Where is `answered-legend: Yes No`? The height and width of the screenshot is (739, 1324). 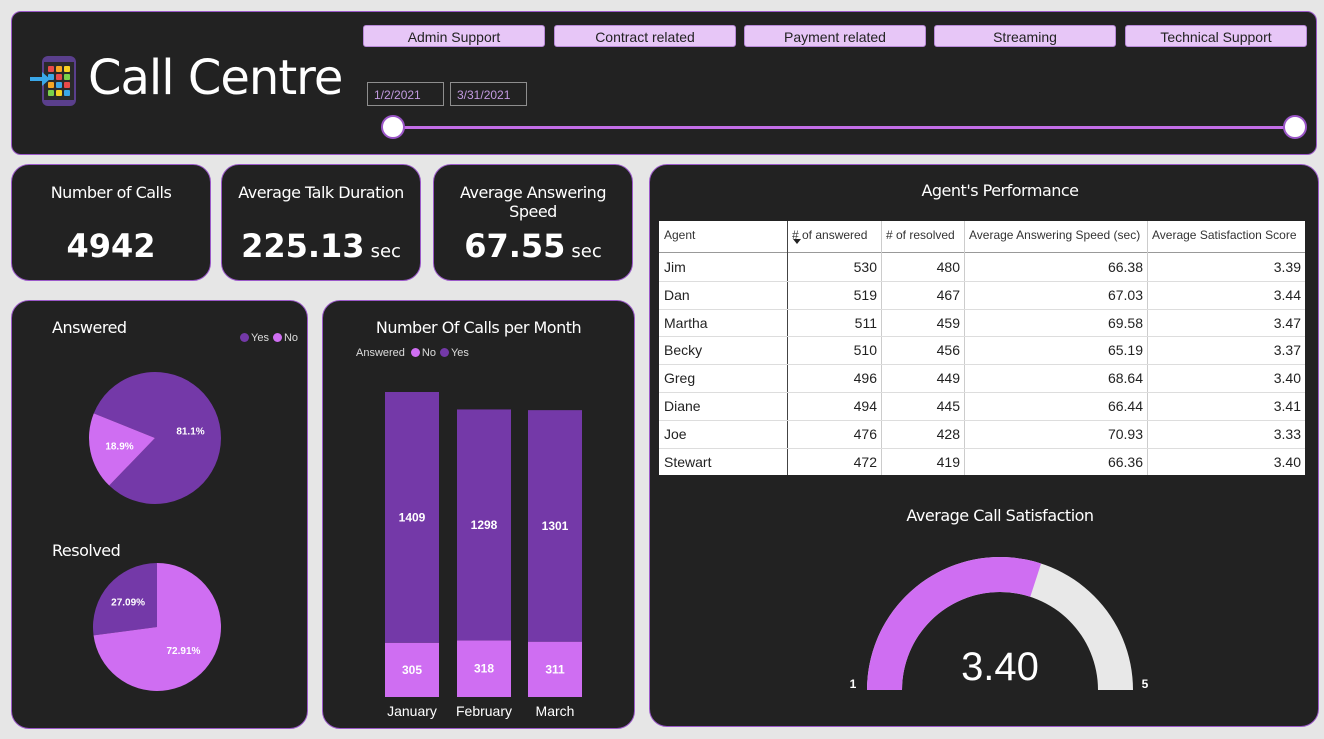
answered-legend: Yes No is located at coordinates (267, 338).